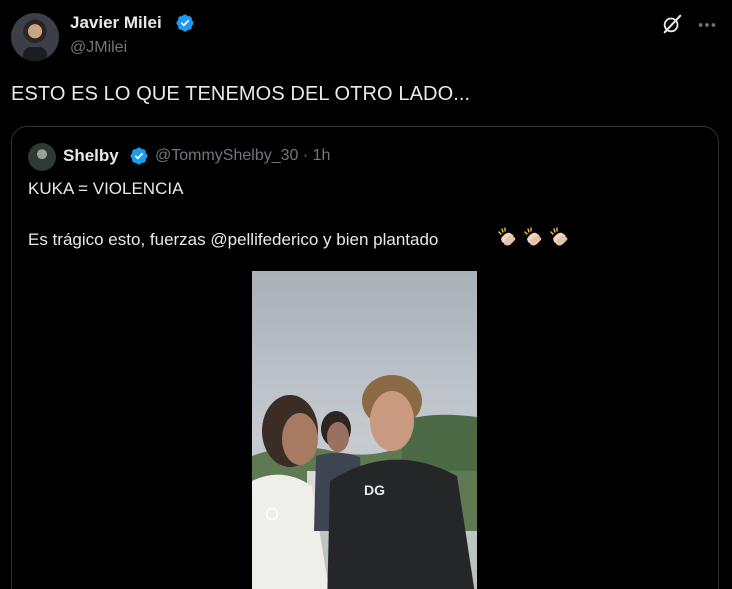 The image size is (732, 589). I want to click on clapping-hands-emoji-group, so click(536, 239).